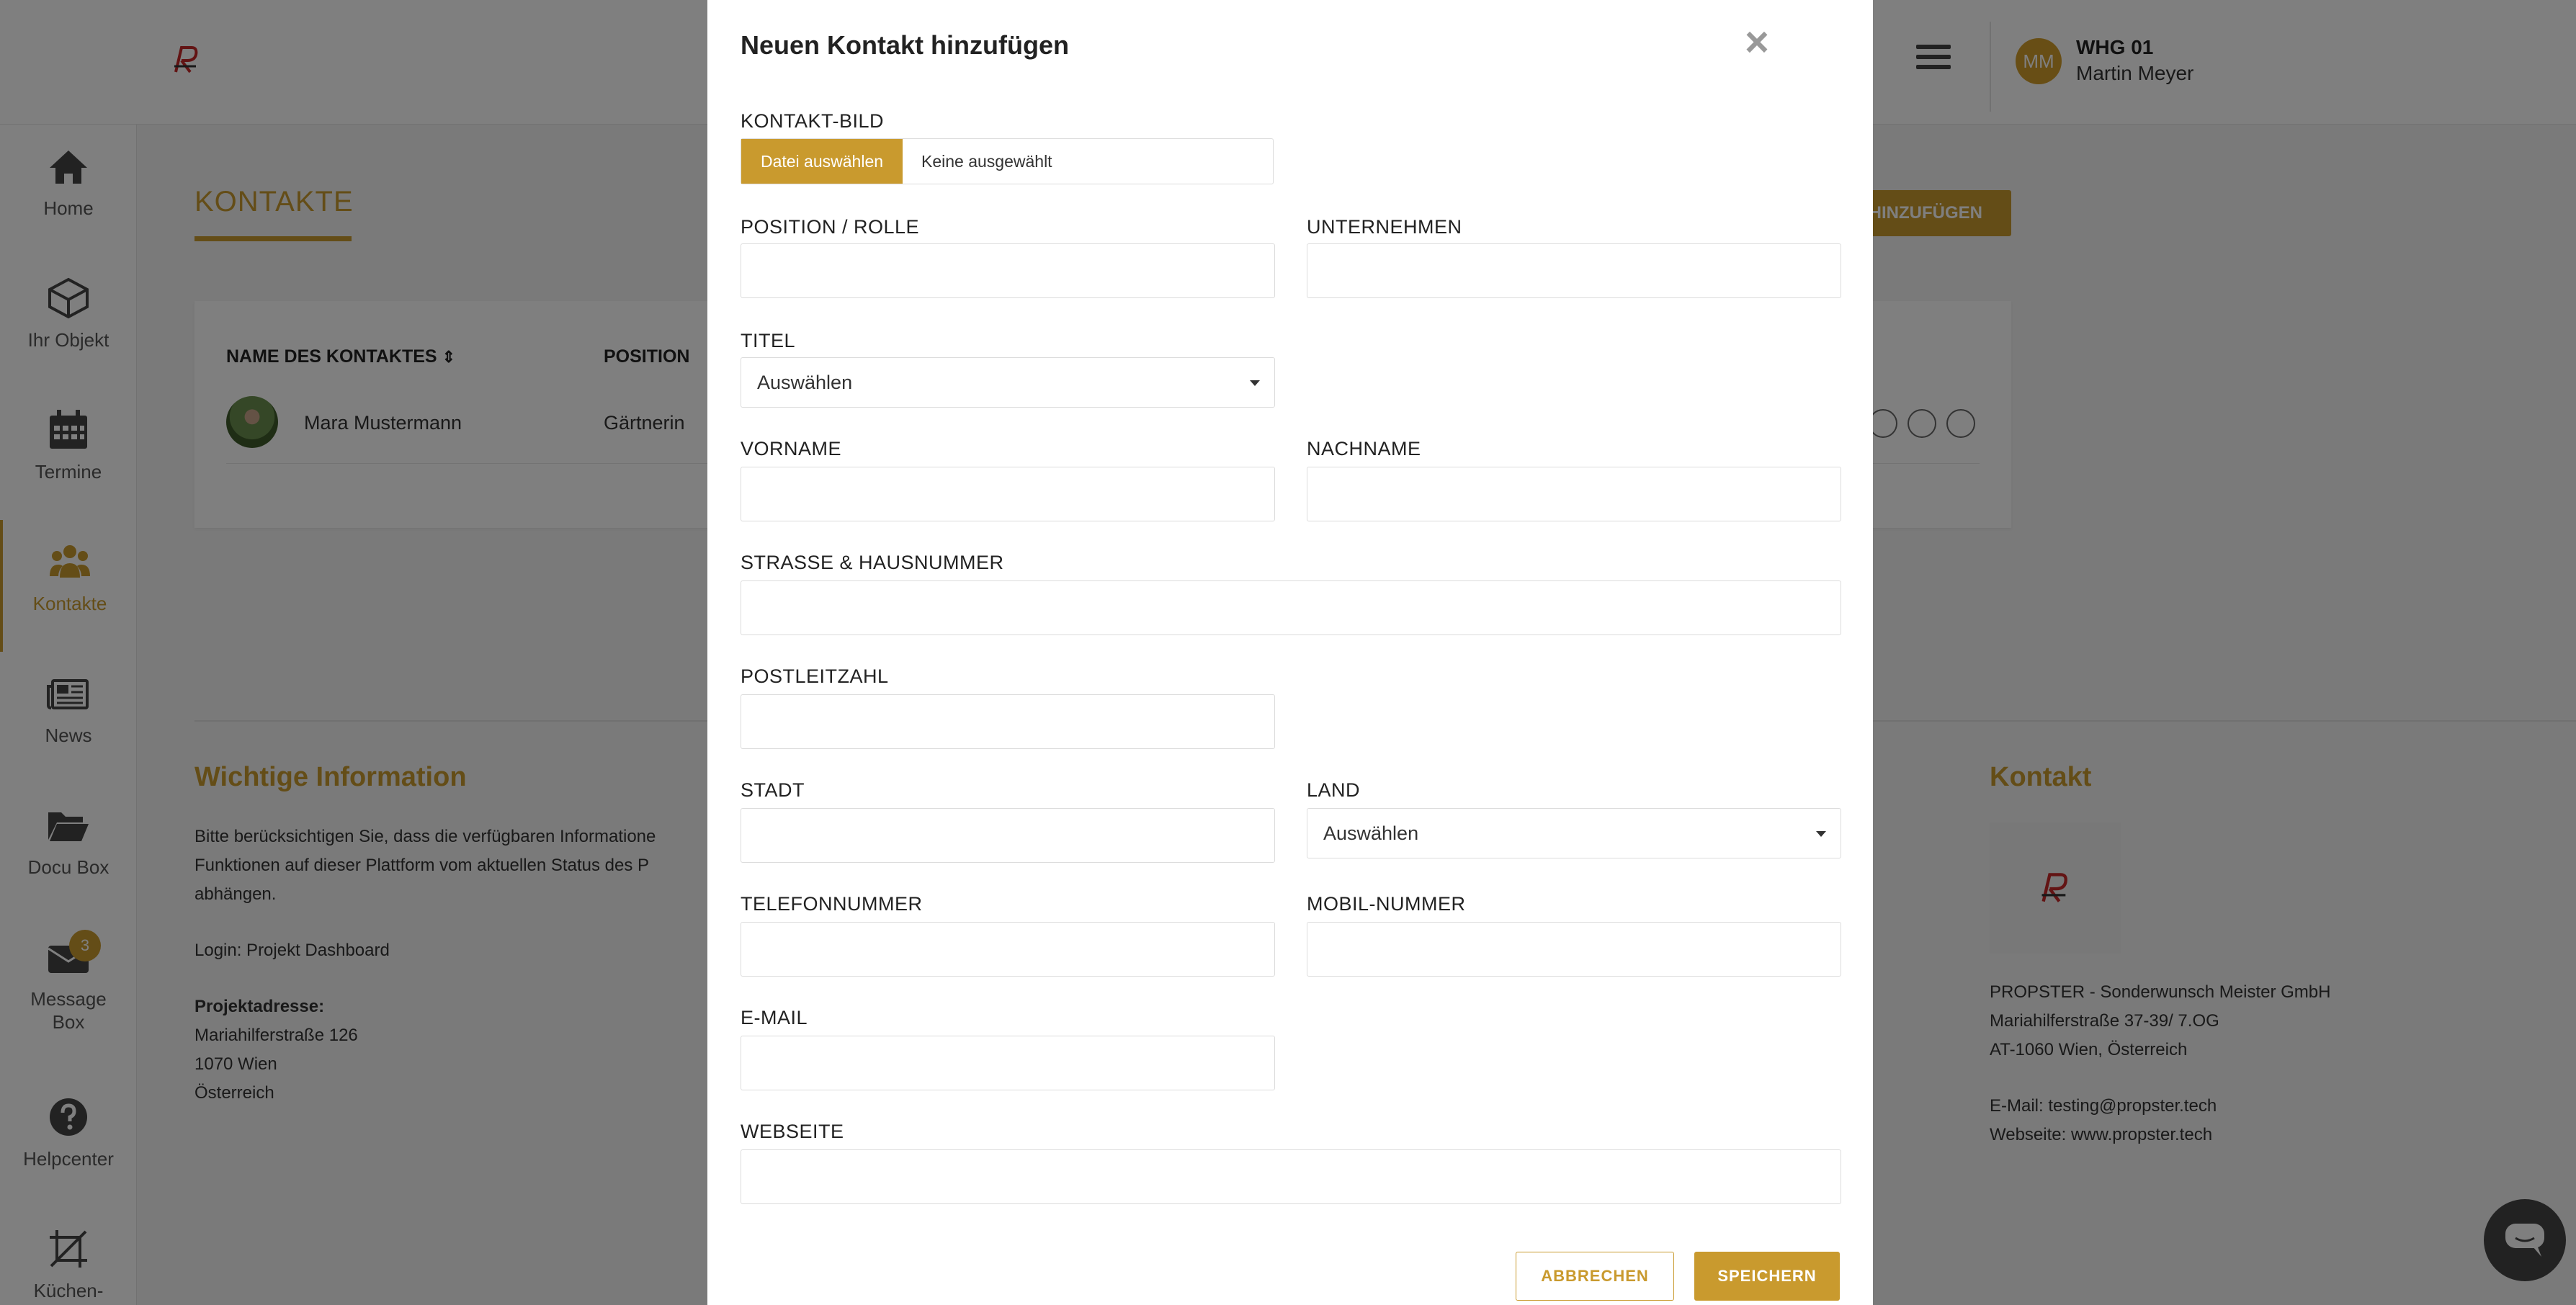 The height and width of the screenshot is (1305, 2576). I want to click on country-label: LAND, so click(1334, 790).